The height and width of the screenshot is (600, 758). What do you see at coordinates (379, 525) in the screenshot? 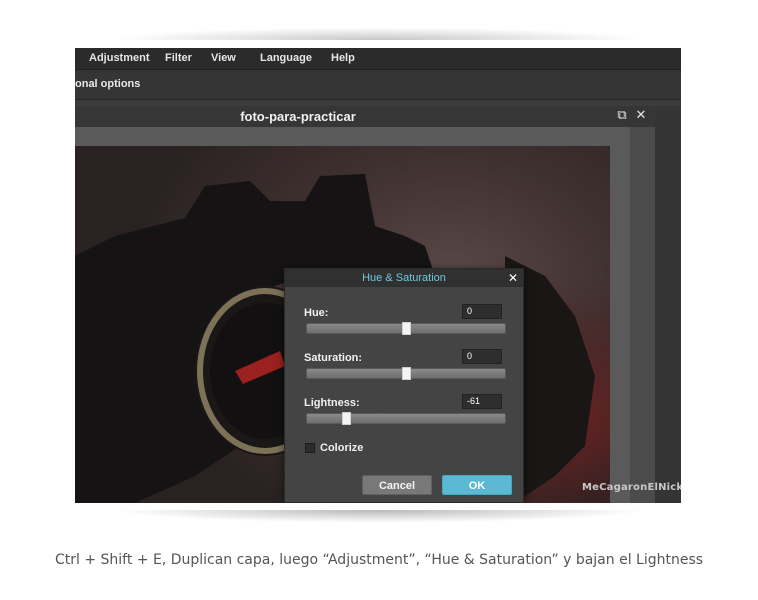
I see `frame-shadow-bottom` at bounding box center [379, 525].